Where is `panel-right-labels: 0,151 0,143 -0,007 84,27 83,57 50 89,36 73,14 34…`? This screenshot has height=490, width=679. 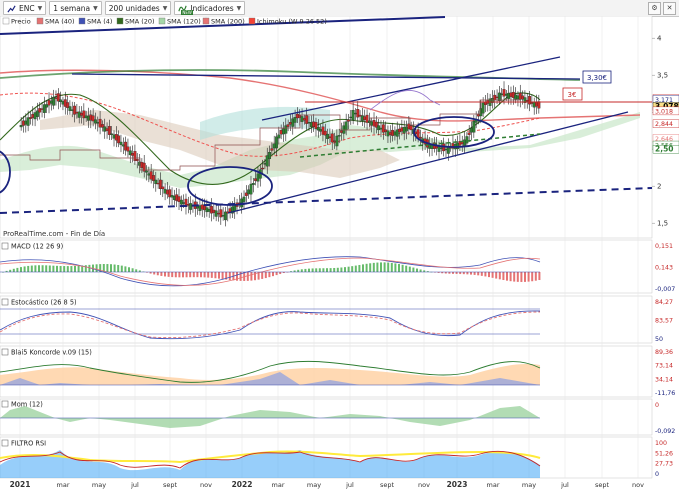
panel-right-labels: 0,151 0,143 -0,007 84,27 83,57 50 89,36 73,14 34… is located at coordinates (665, 360).